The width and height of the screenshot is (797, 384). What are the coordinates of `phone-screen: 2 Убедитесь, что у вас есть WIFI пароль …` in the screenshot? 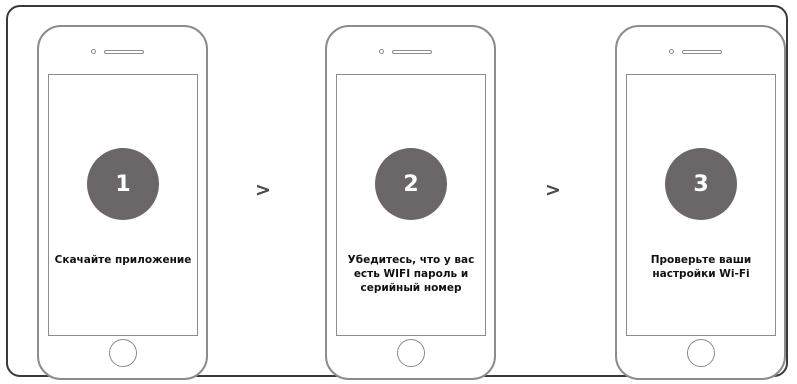 It's located at (411, 205).